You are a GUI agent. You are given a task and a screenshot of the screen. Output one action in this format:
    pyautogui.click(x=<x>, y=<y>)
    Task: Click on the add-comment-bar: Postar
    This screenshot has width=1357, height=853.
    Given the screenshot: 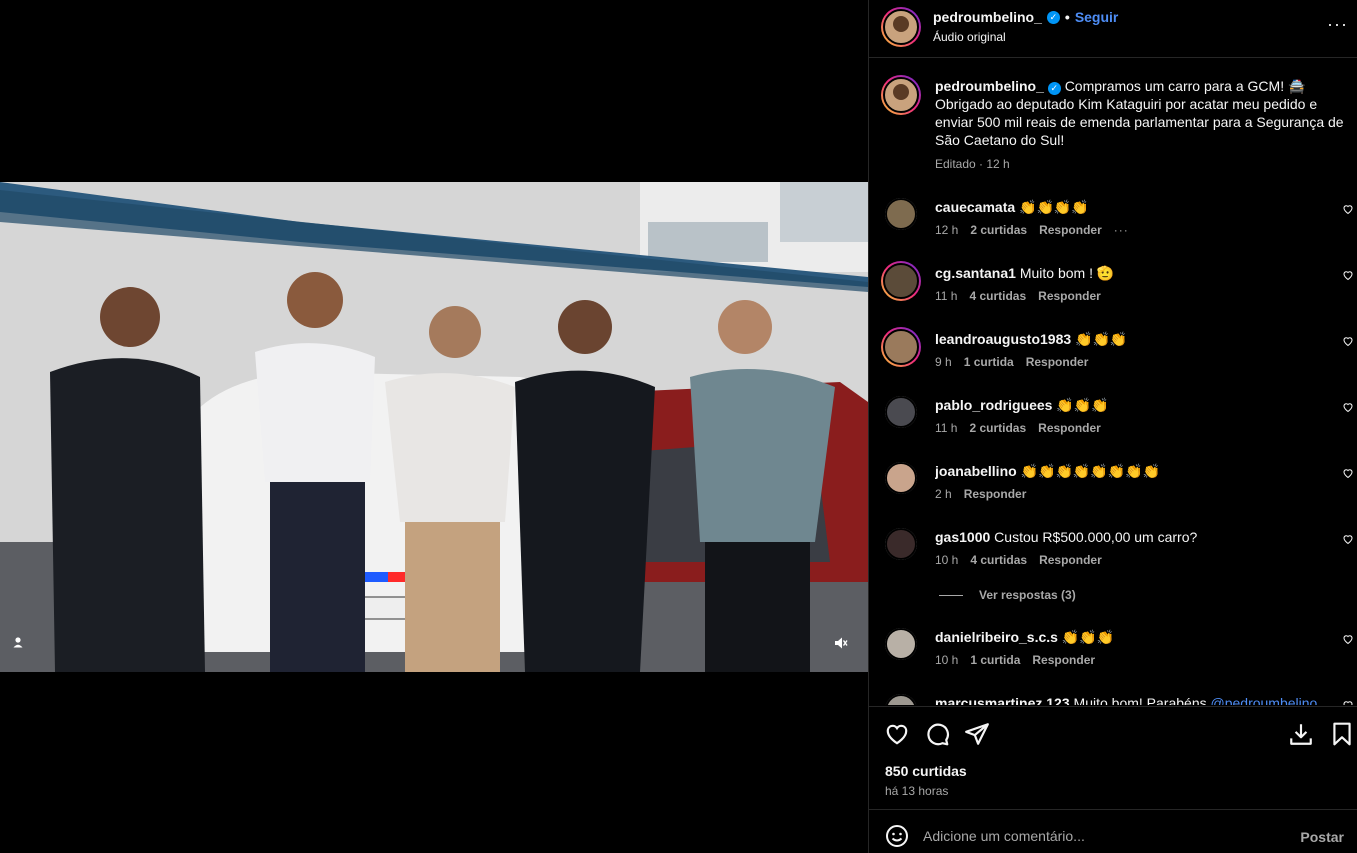 What is the action you would take?
    pyautogui.click(x=1113, y=831)
    